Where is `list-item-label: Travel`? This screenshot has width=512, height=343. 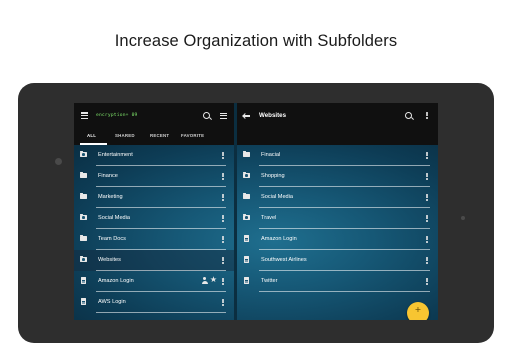
list-item-label: Travel is located at coordinates (269, 218).